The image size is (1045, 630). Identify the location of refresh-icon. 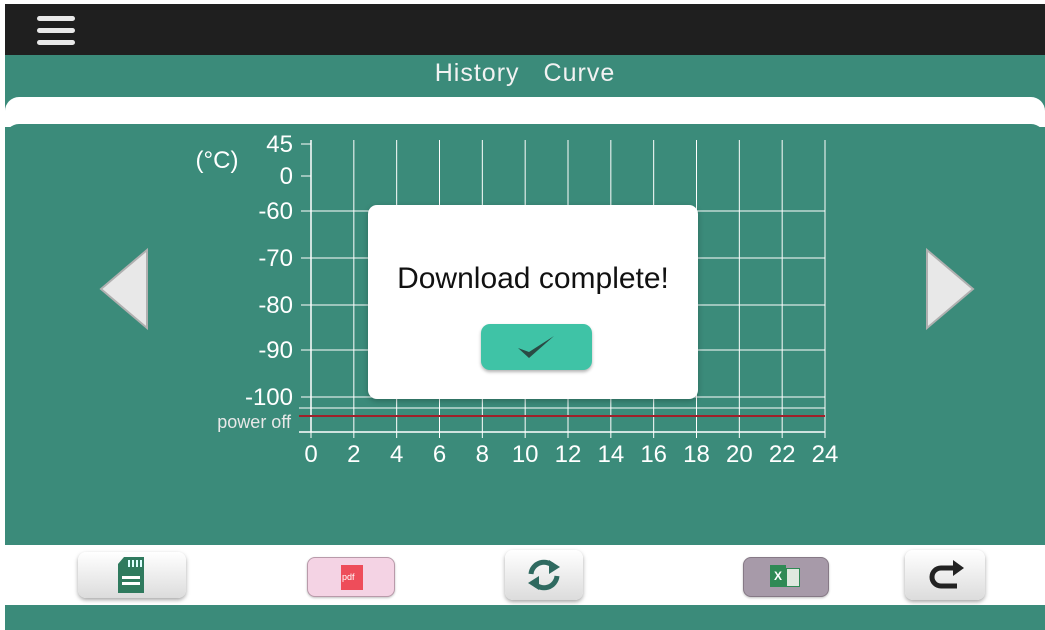
(544, 575).